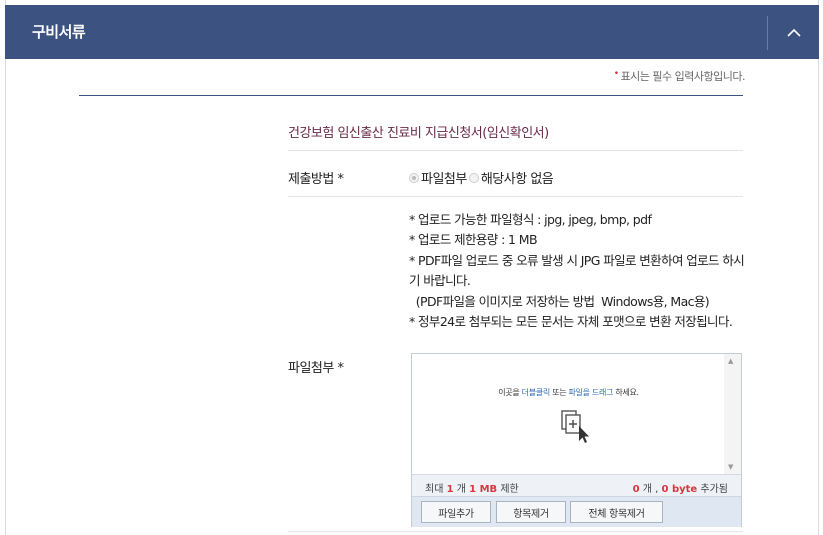 Image resolution: width=823 pixels, height=535 pixels. I want to click on guideline-item: * 정부24로 첨부되는 모든 문서는 자체 포맷으로 변환 저장됩니다., so click(571, 322).